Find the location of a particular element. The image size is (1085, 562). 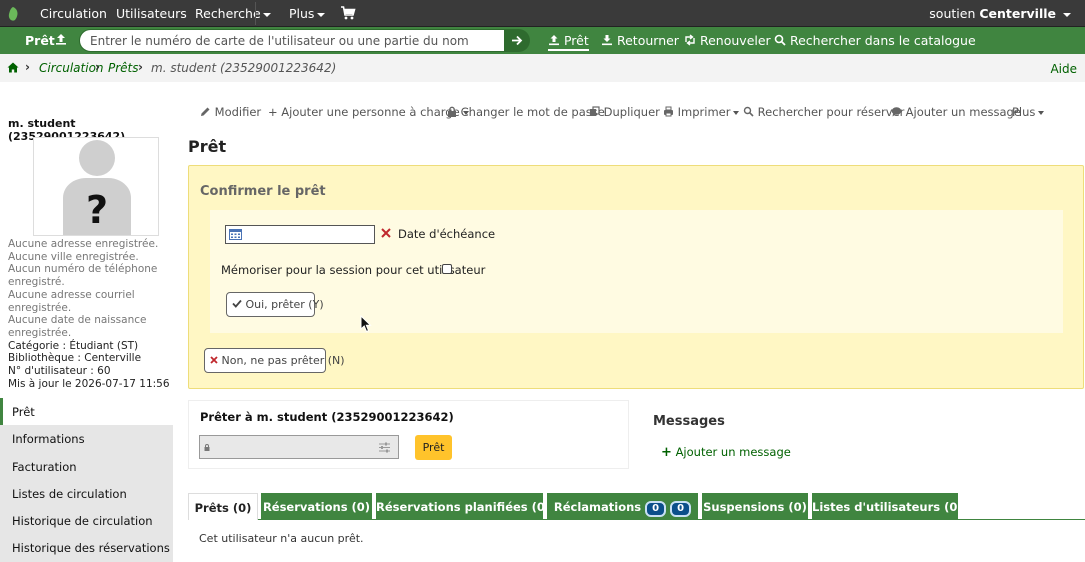

tab-checkouts: Prêts (0) is located at coordinates (223, 506).